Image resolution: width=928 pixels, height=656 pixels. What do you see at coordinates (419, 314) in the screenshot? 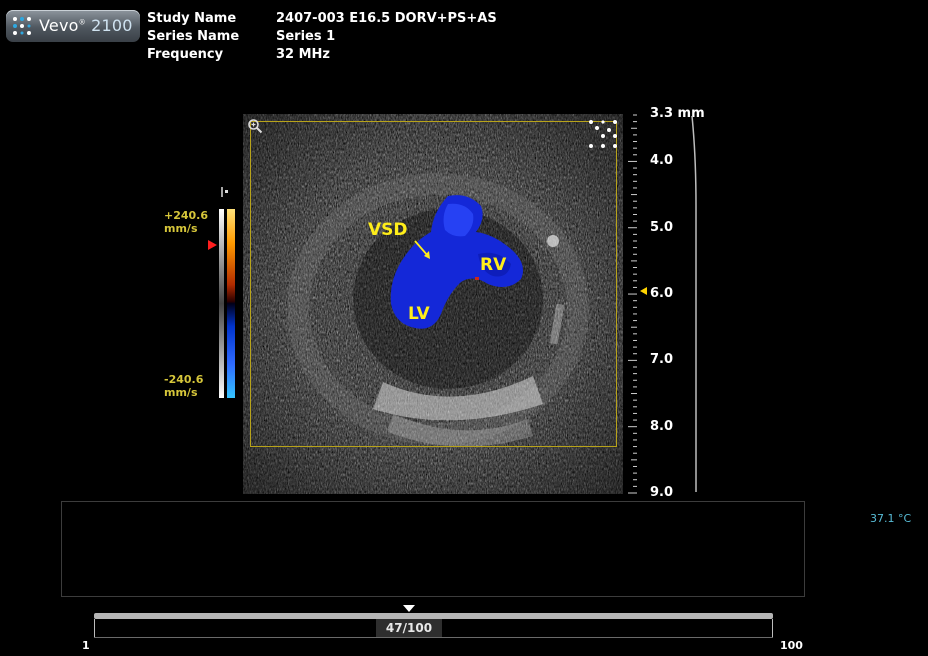
I see `annotation-lv: LV` at bounding box center [419, 314].